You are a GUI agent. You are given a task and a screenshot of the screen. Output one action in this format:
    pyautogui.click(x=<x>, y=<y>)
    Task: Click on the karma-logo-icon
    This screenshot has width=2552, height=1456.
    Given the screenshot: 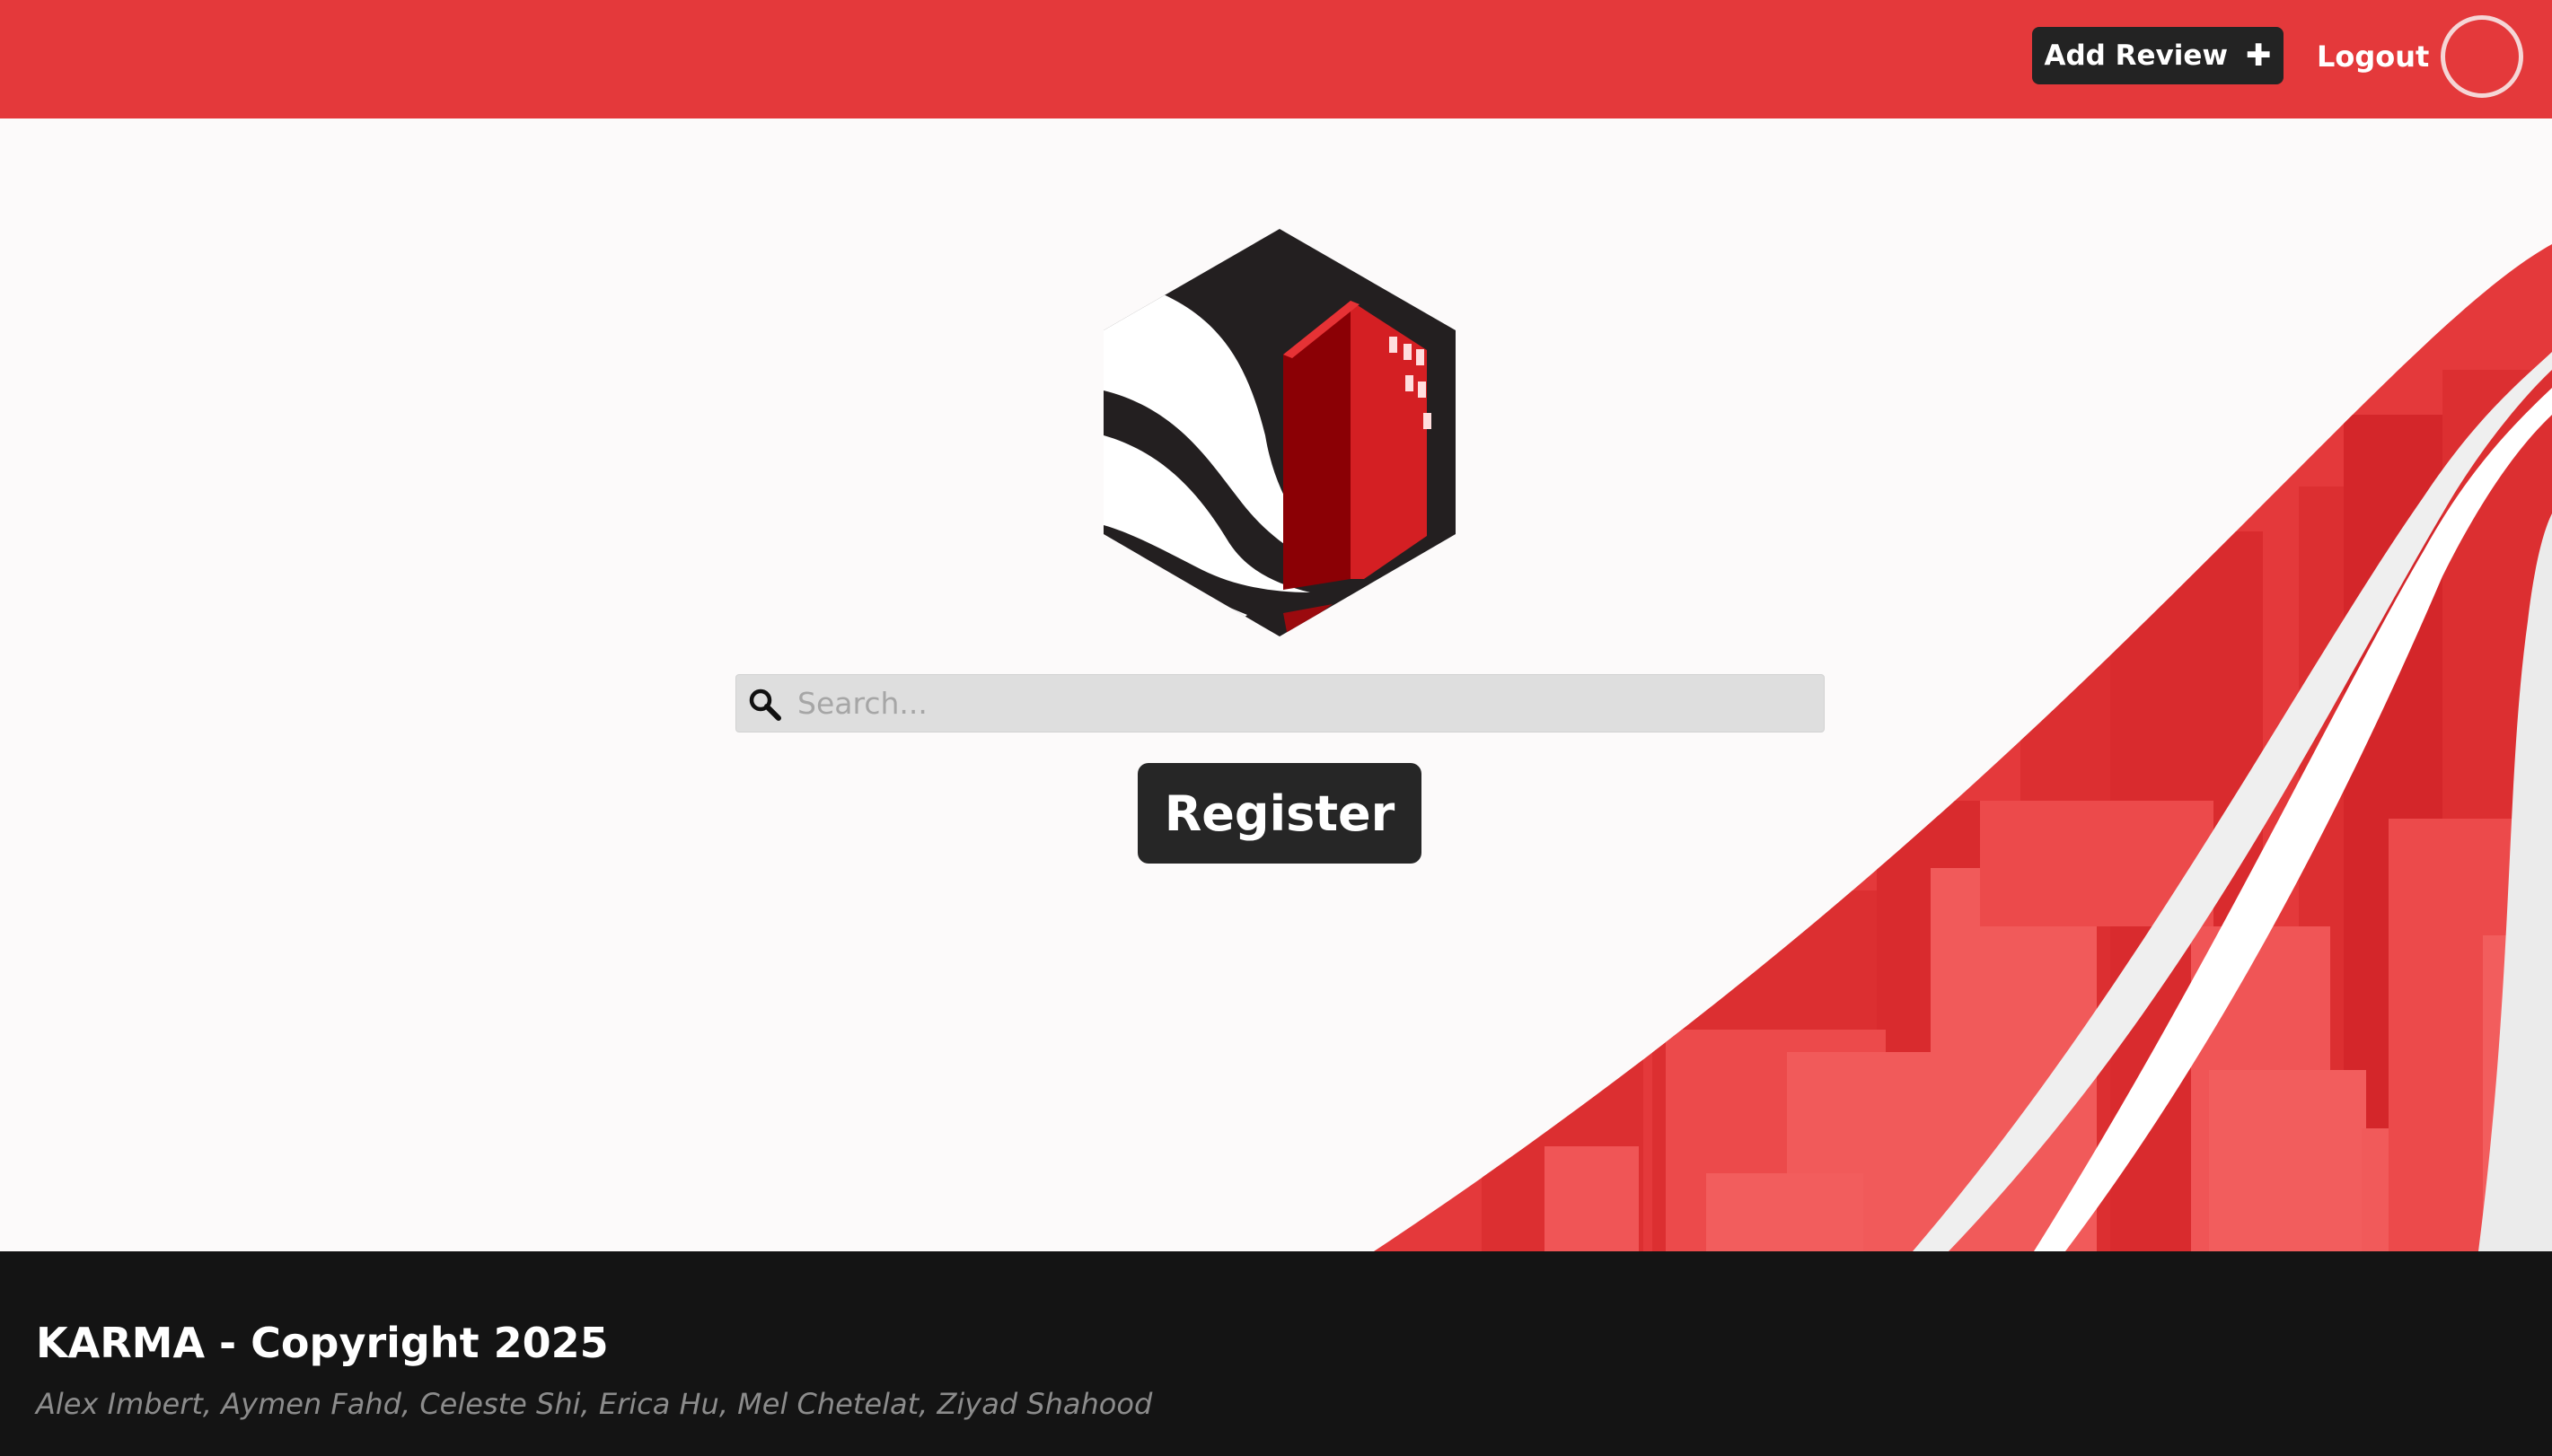 What is the action you would take?
    pyautogui.click(x=1280, y=433)
    